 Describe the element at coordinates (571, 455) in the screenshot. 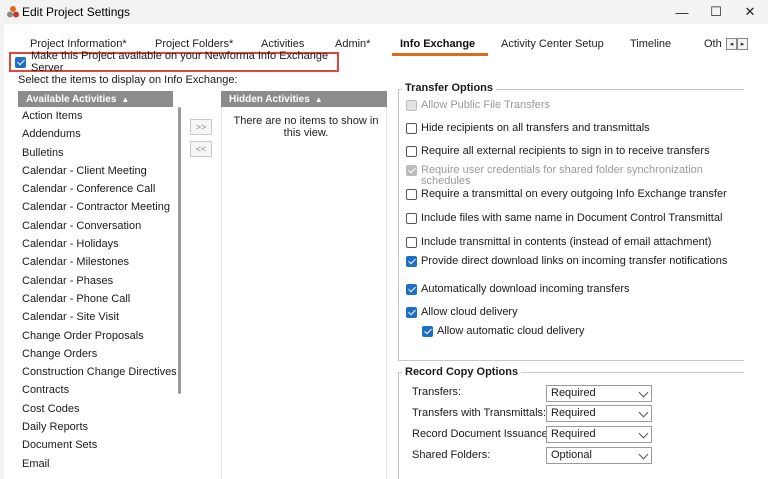

I see `dropdown-value: Optional` at that location.